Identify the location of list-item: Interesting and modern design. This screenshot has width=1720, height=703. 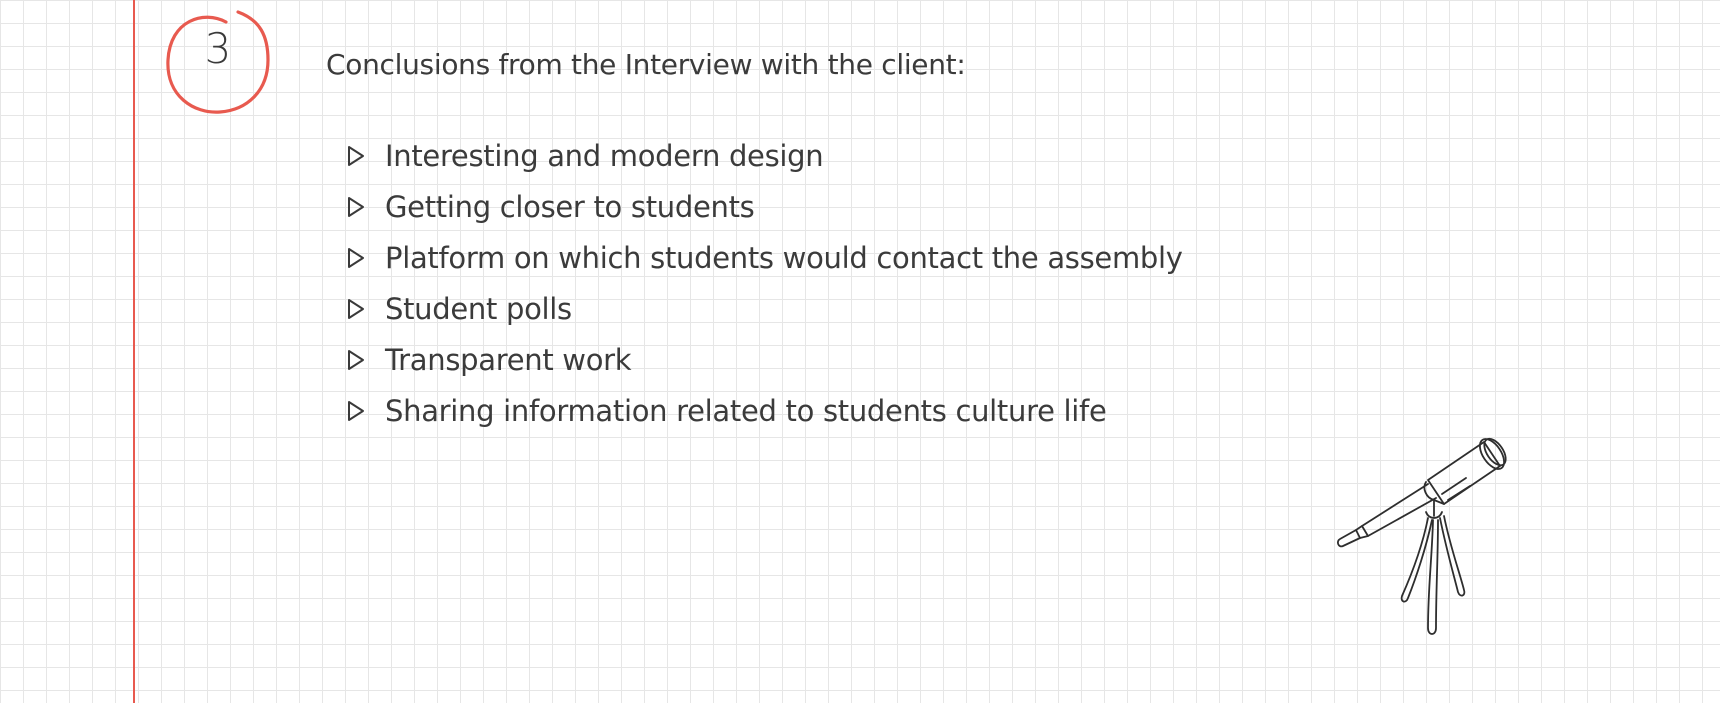
(764, 155).